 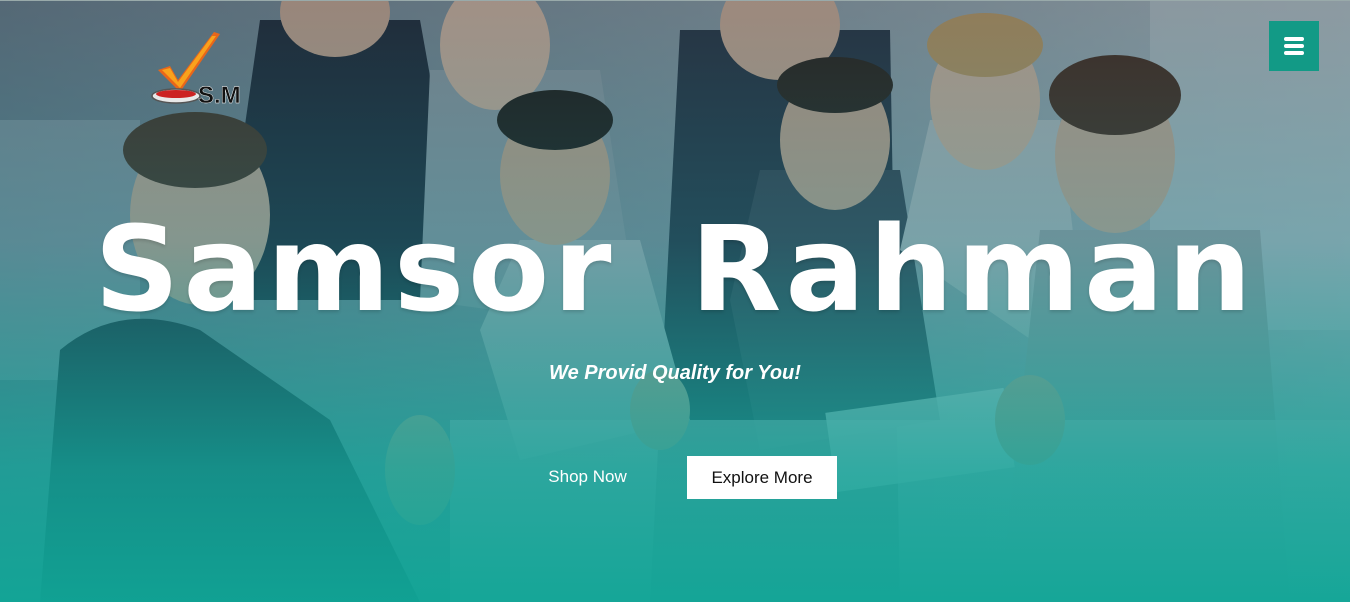 I want to click on logo-text: S.M, so click(x=219, y=94).